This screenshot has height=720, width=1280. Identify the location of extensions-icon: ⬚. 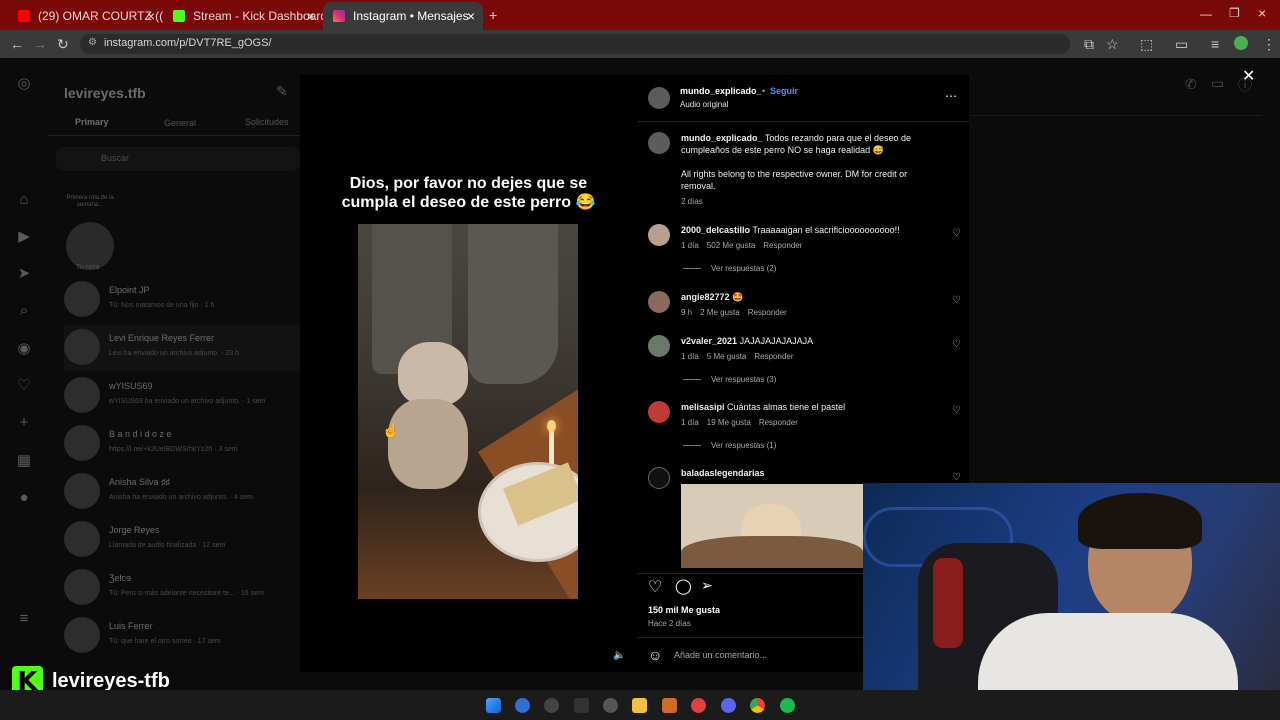
(1146, 44).